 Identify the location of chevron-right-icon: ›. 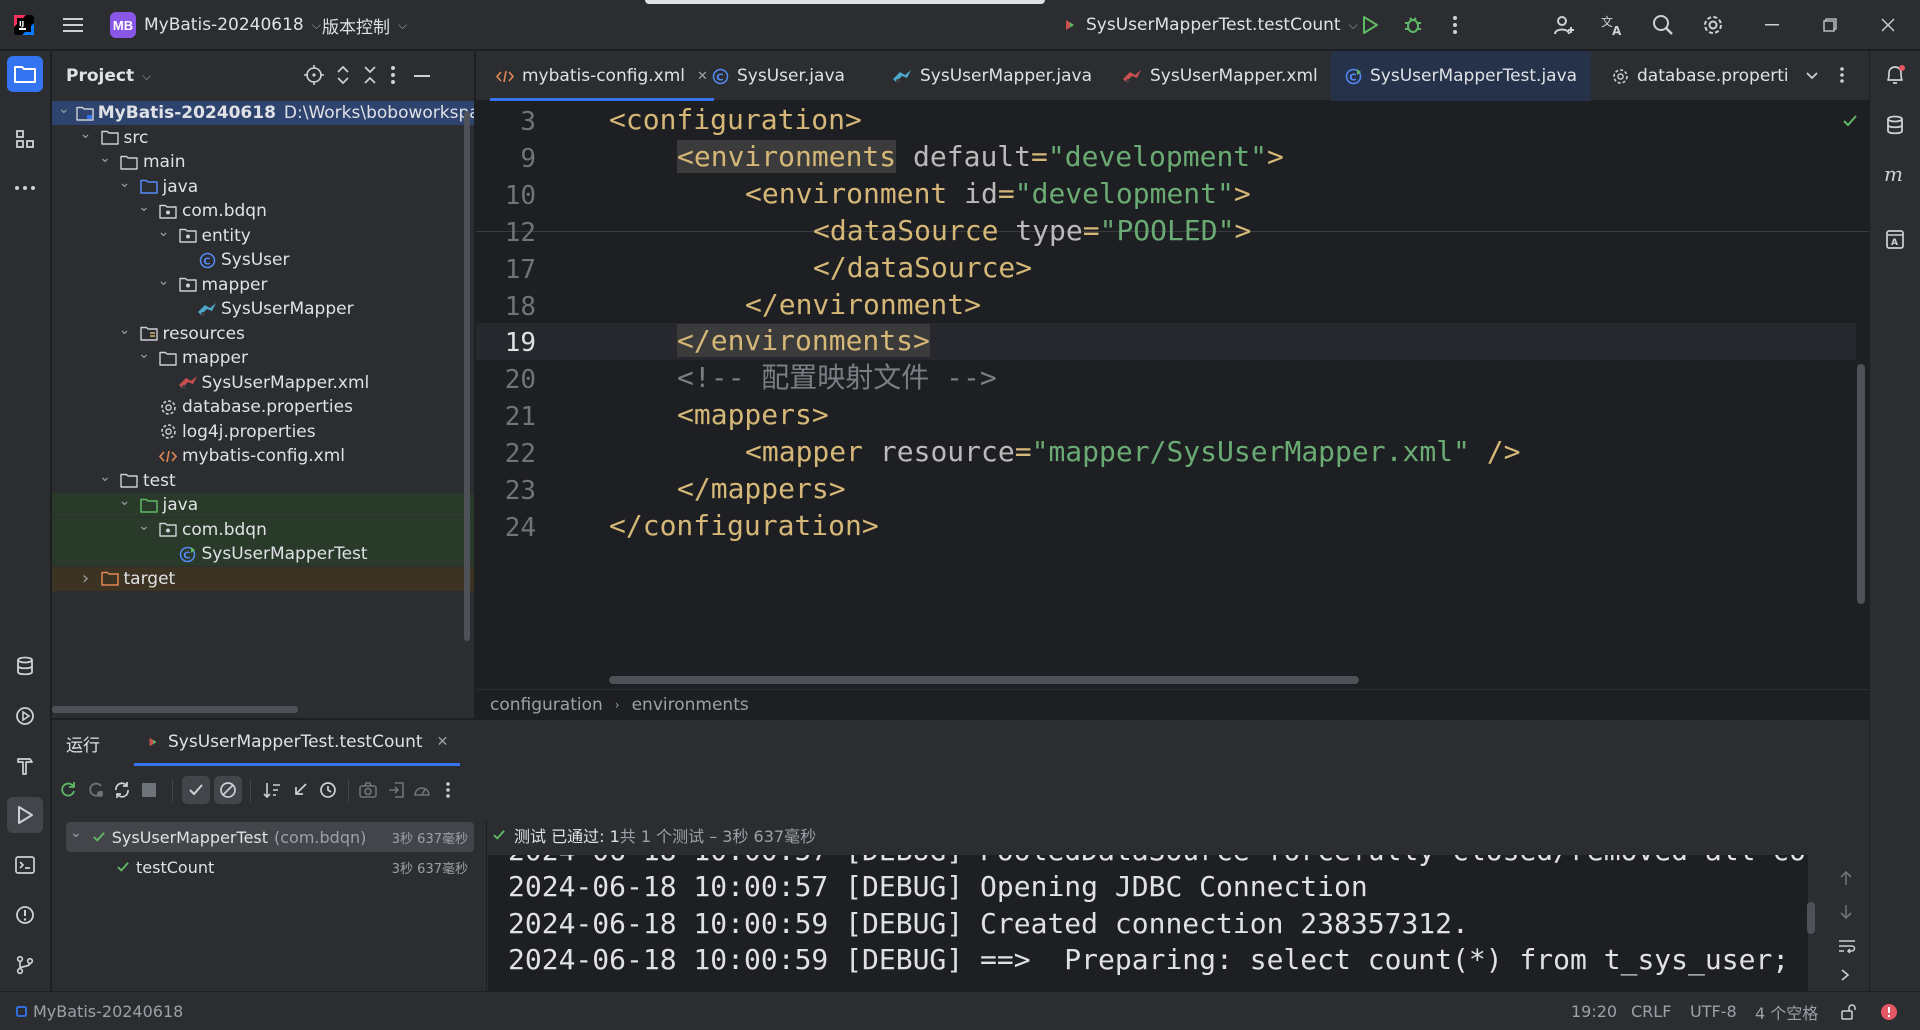
(86, 578).